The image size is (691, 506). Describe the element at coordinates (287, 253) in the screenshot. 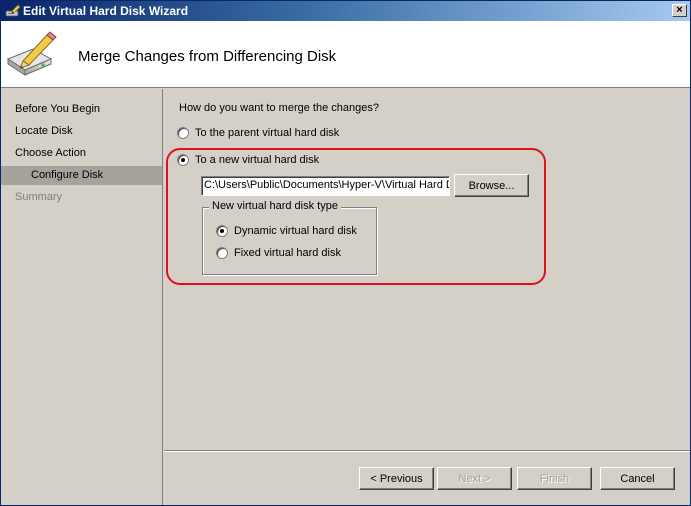

I see `radio-label: Fixed virtual hard disk` at that location.